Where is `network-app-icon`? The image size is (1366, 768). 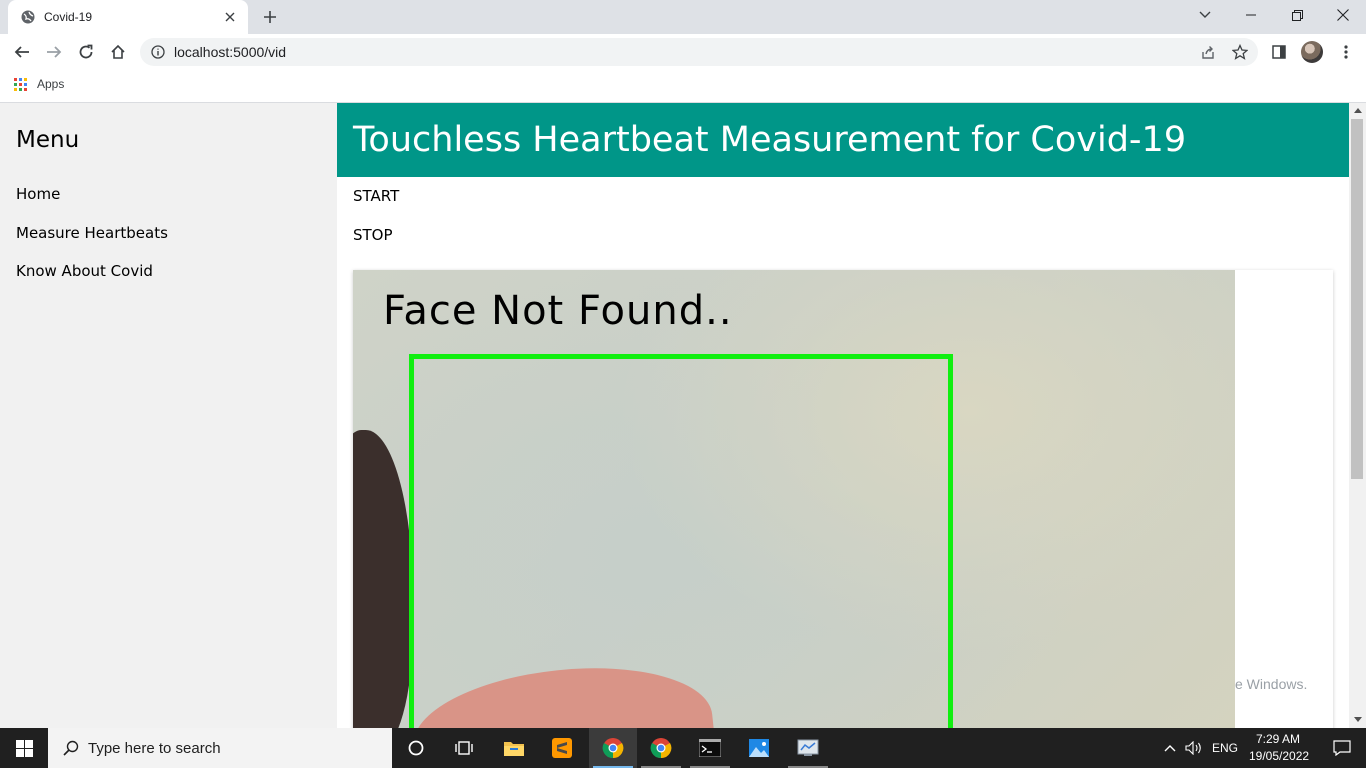 network-app-icon is located at coordinates (808, 748).